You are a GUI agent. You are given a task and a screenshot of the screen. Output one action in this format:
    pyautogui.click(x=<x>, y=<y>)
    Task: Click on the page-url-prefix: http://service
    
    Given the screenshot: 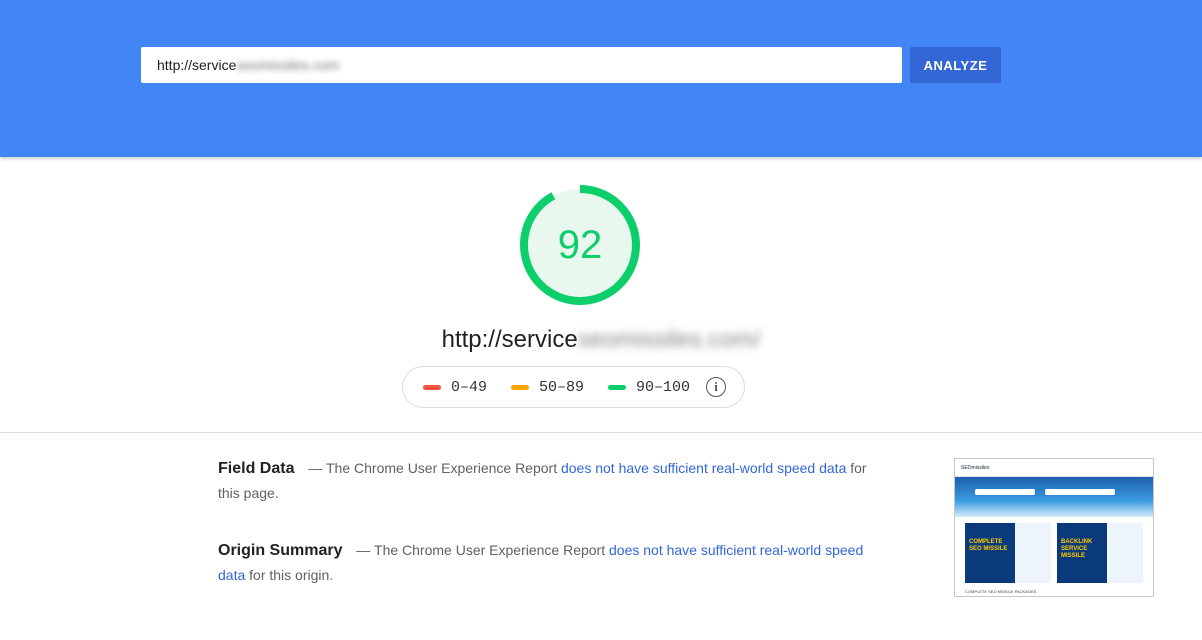 What is the action you would take?
    pyautogui.click(x=509, y=339)
    